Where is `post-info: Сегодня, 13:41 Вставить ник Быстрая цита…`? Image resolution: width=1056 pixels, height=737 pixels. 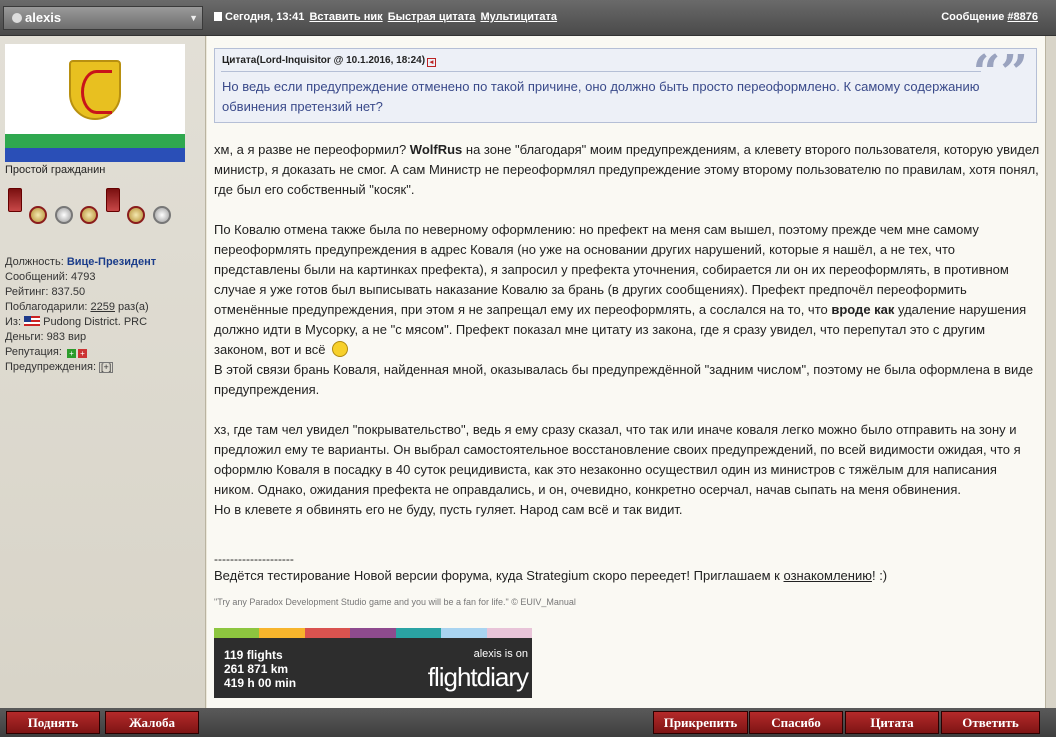
post-info: Сегодня, 13:41 Вставить ник Быстрая цита… is located at coordinates (385, 17).